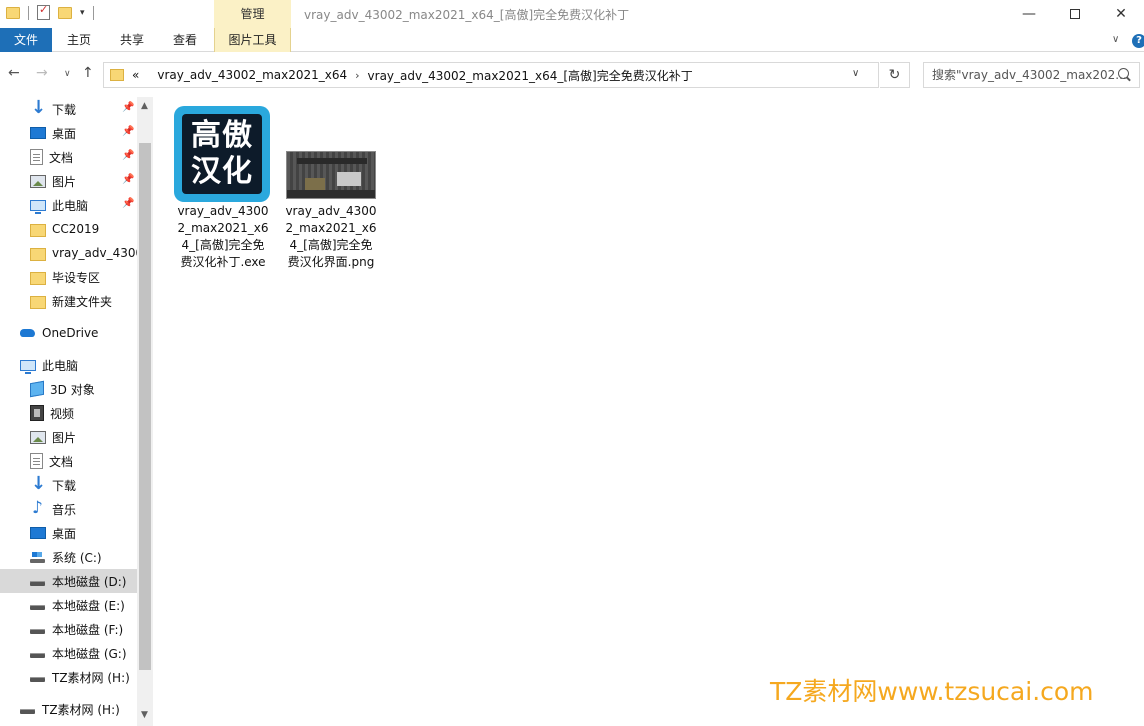  I want to click on png-thumbnail, so click(331, 175).